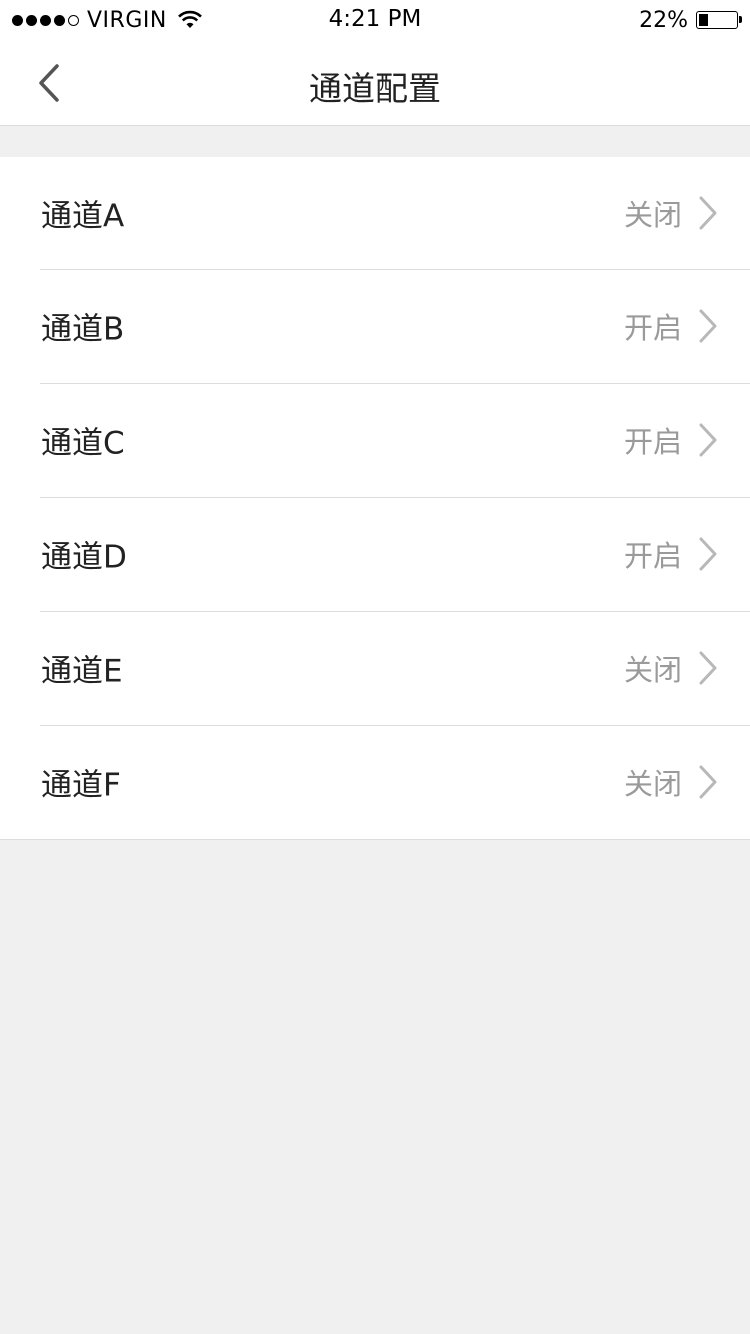 This screenshot has height=1334, width=750. Describe the element at coordinates (83, 329) in the screenshot. I see `channel-label: 通道B` at that location.